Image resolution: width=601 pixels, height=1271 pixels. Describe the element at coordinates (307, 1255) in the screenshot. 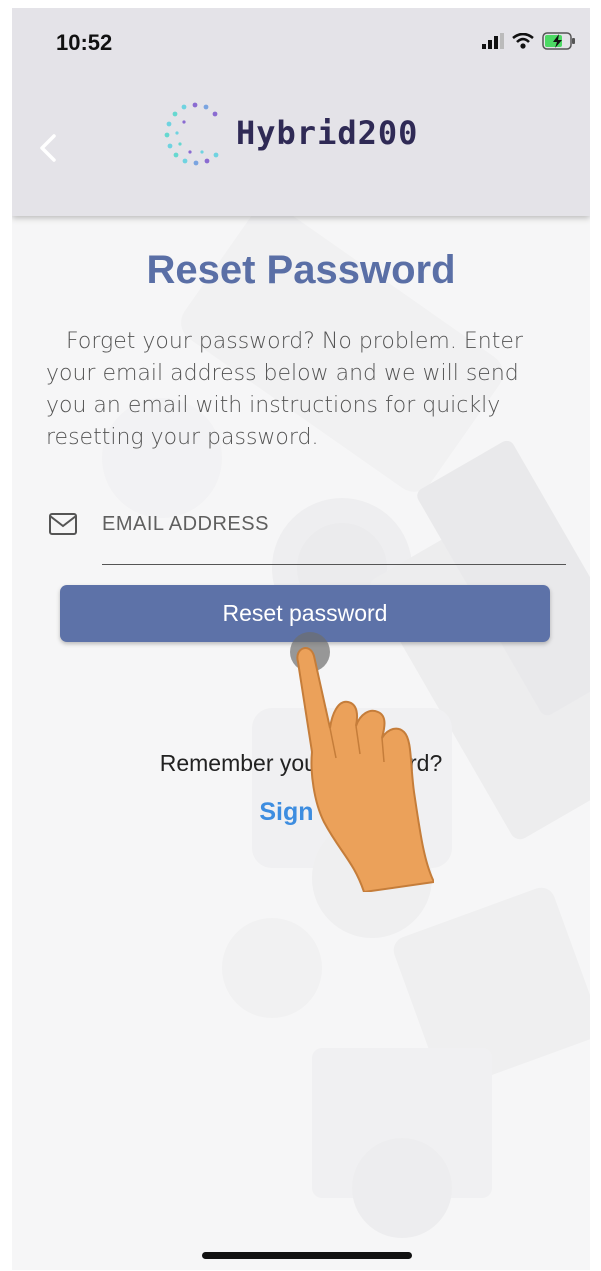

I see `home-indicator` at that location.